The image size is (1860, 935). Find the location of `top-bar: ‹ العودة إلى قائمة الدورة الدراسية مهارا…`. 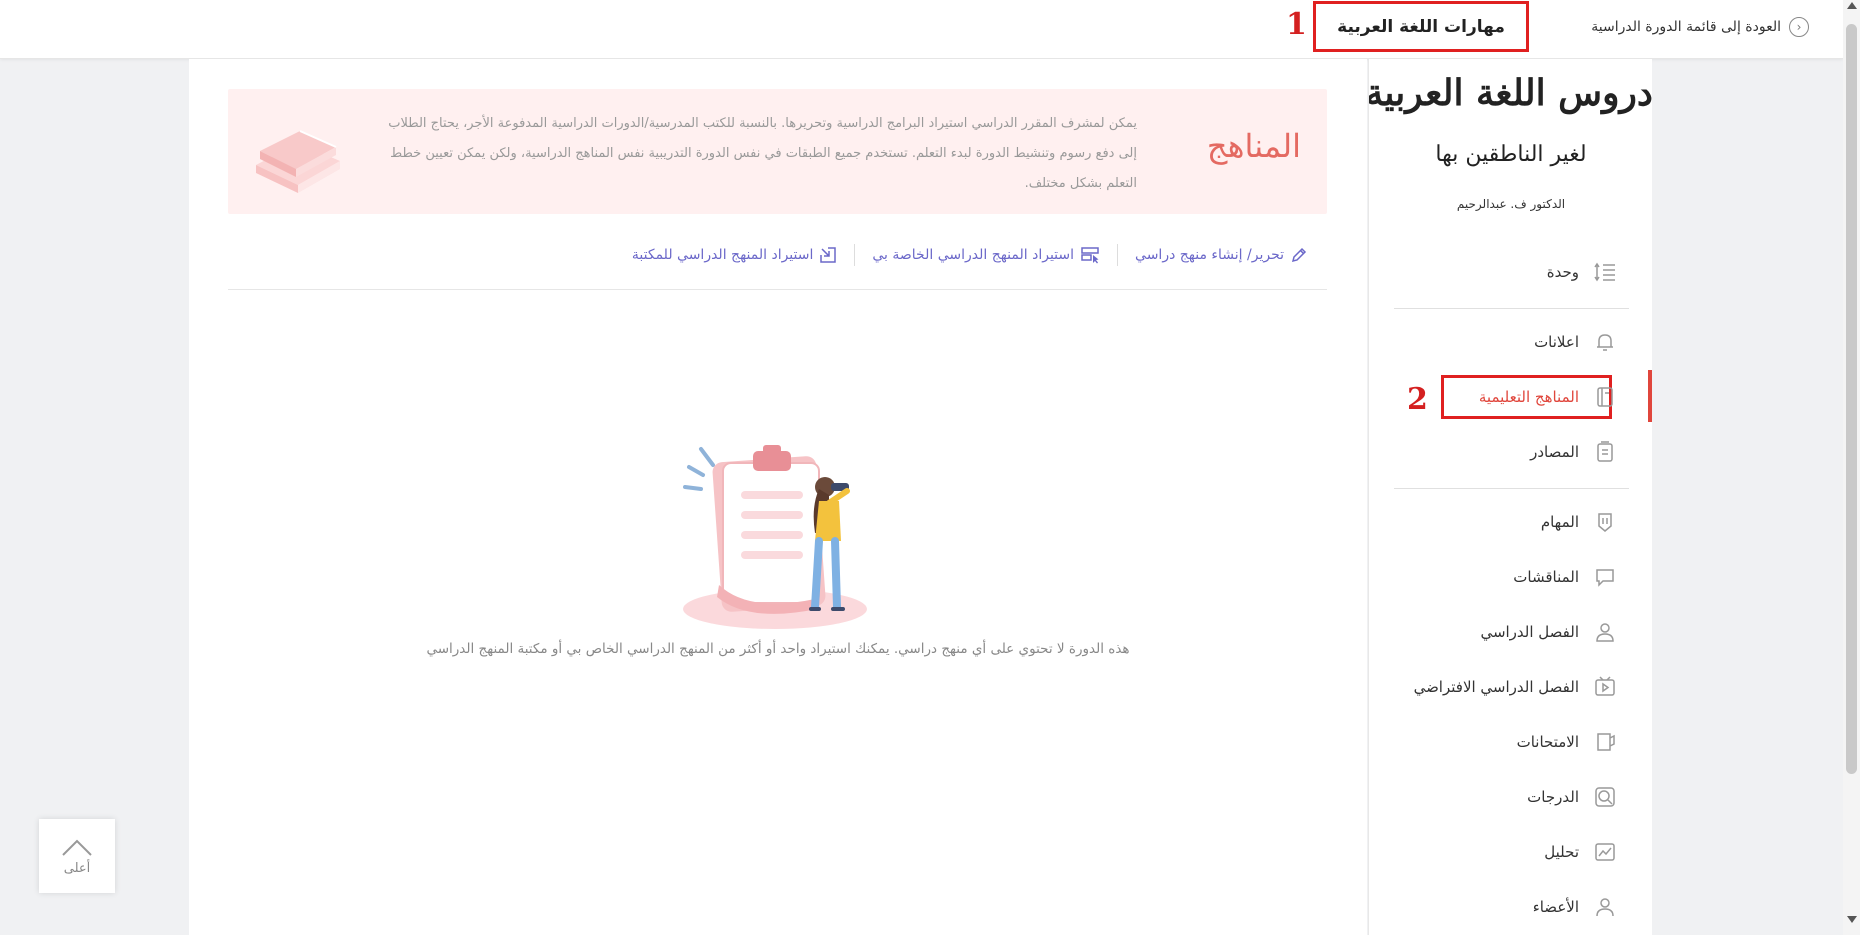

top-bar: ‹ العودة إلى قائمة الدورة الدراسية مهارا… is located at coordinates (921, 29).